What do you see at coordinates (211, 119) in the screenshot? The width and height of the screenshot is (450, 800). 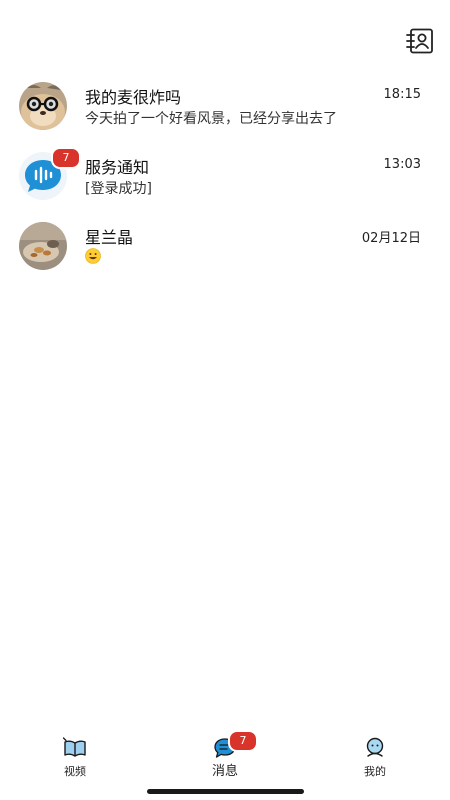 I see `conversation-preview: 今天拍了一个好看风景，已经分享出去了` at bounding box center [211, 119].